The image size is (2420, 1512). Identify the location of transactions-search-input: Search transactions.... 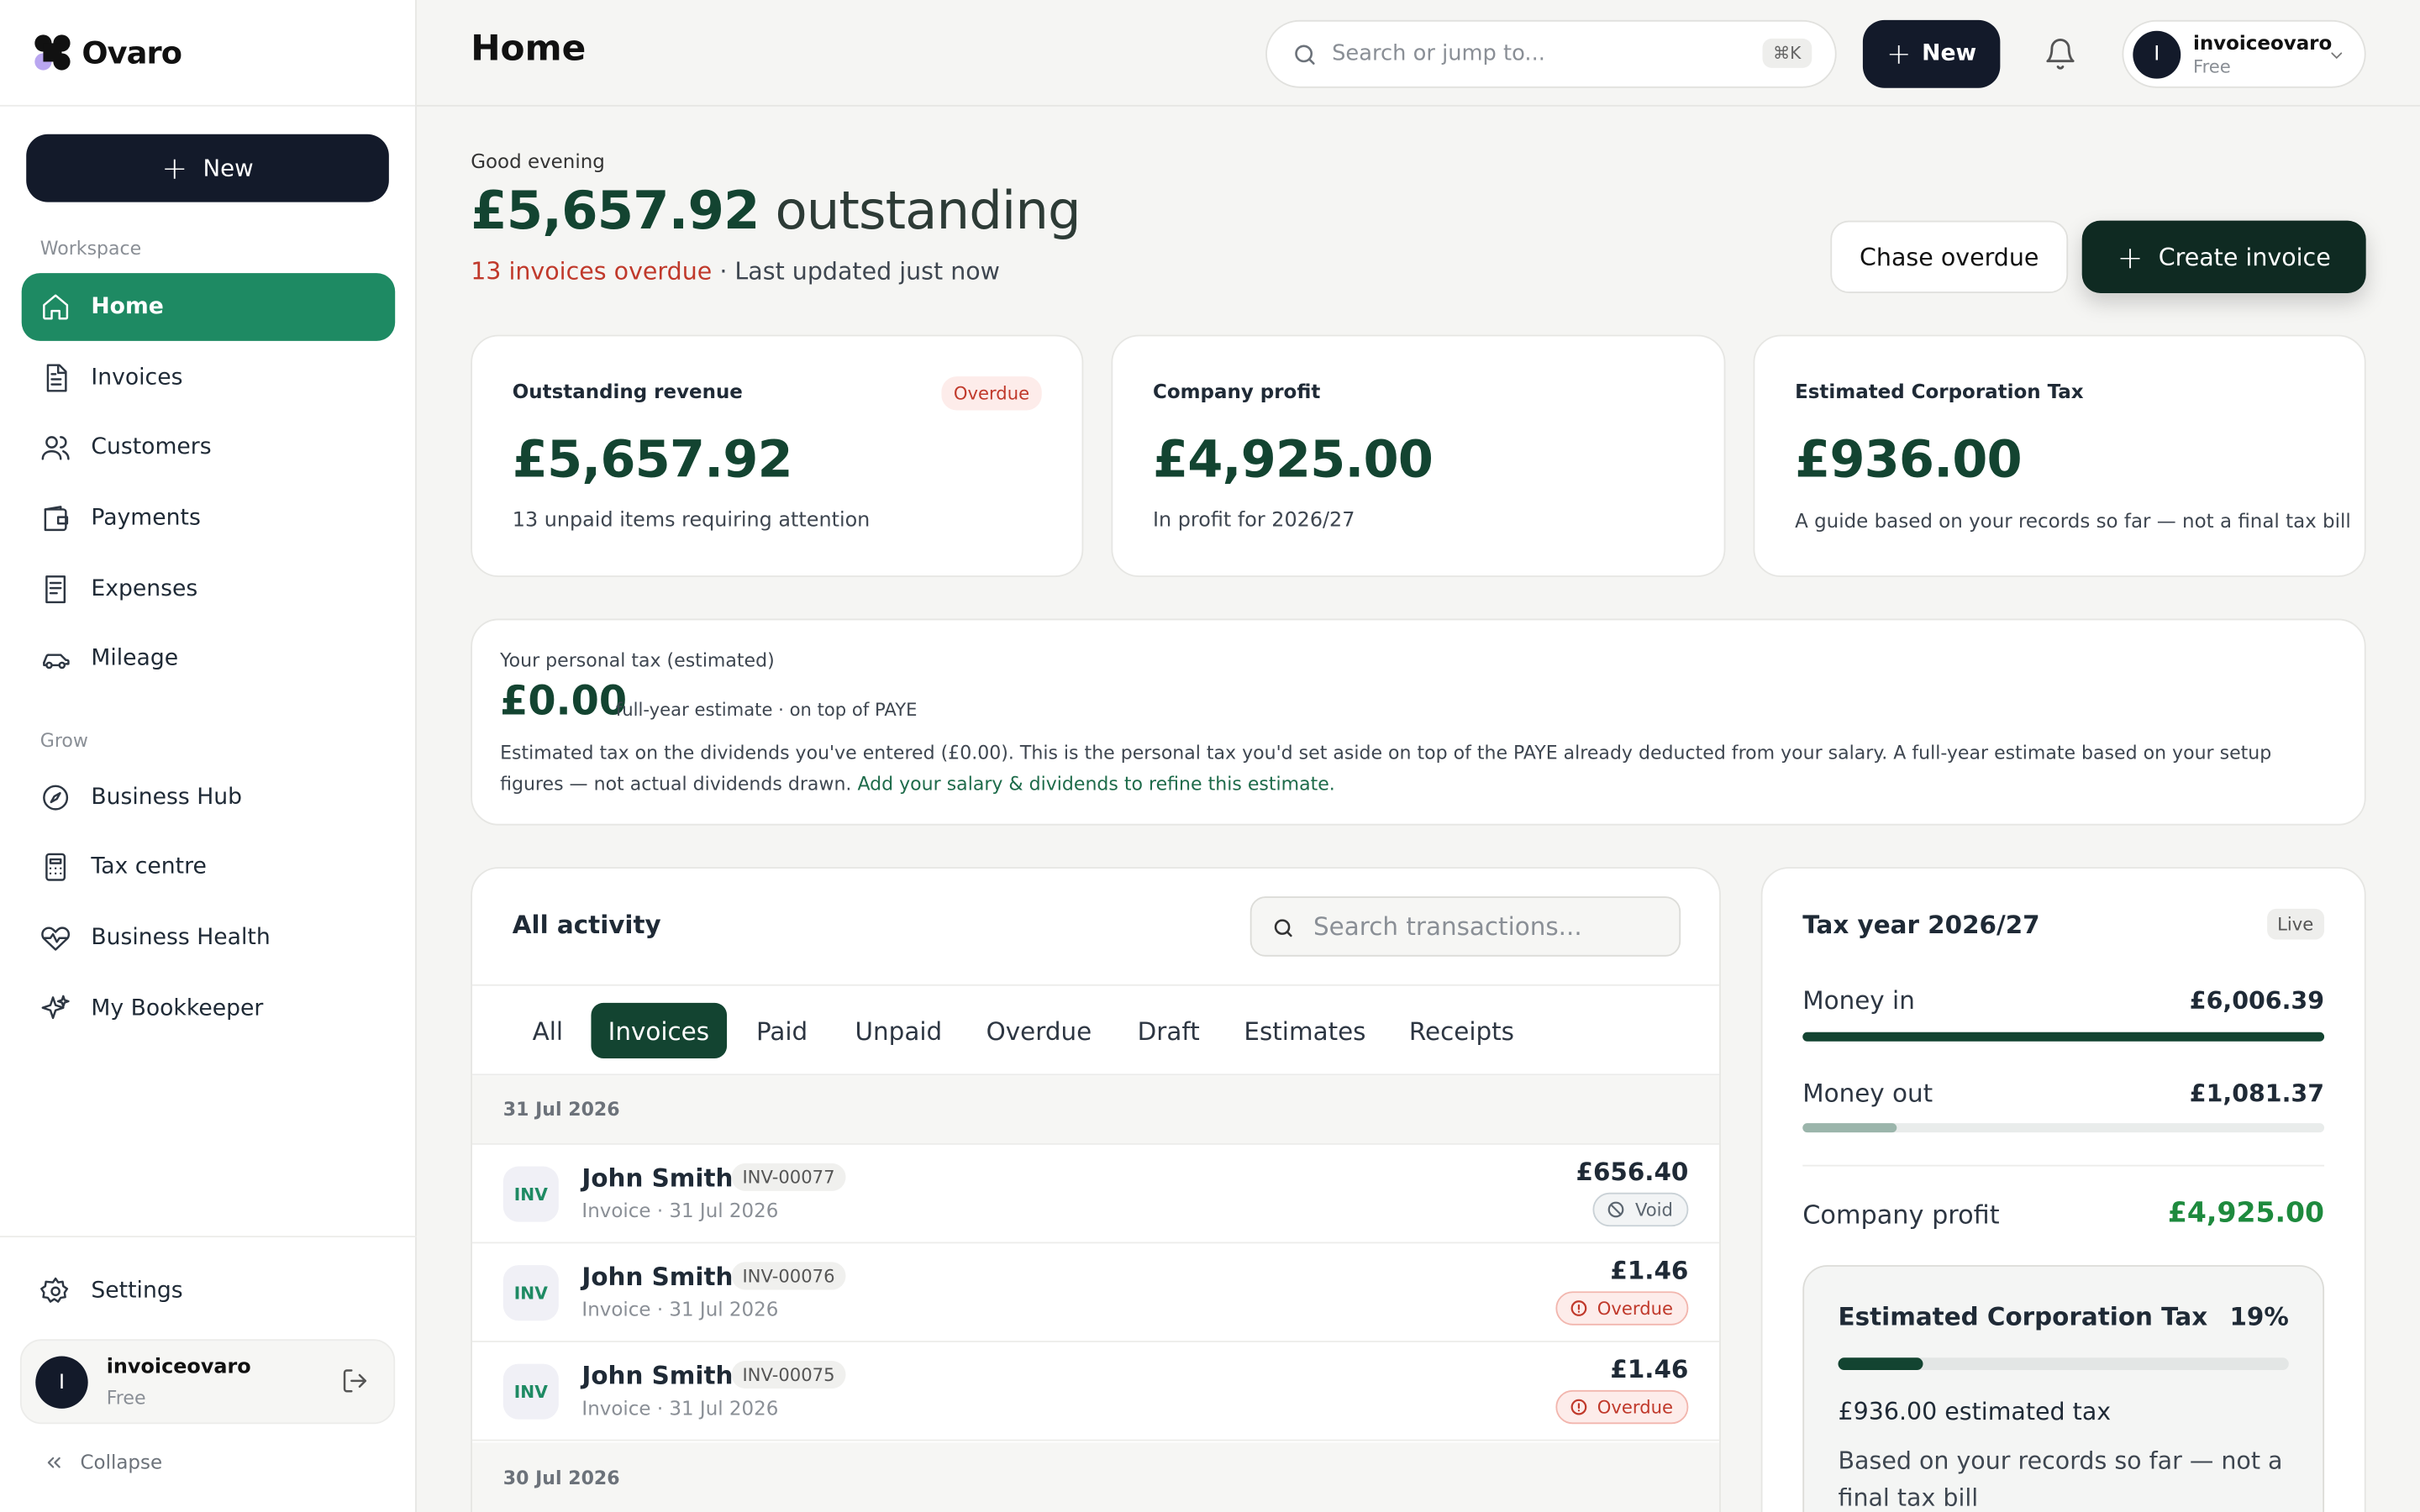
(1465, 926).